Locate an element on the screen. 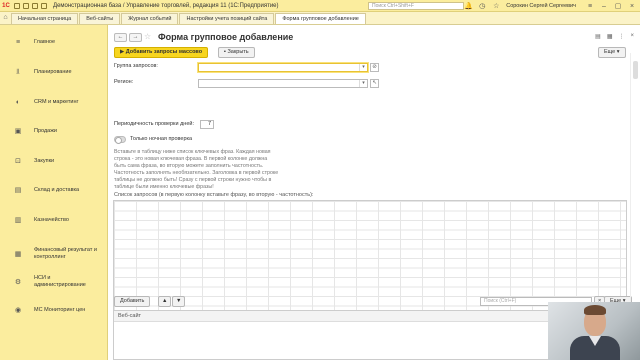  sidebar-item-finance: ▦ Финансовый результат и контроллинг is located at coordinates (54, 254).